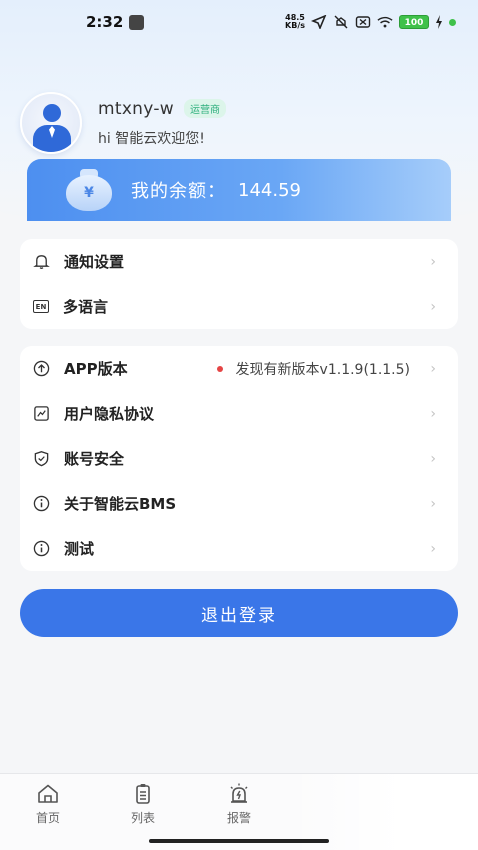 The height and width of the screenshot is (850, 478). I want to click on account-security-label: 账号安全, so click(94, 459).